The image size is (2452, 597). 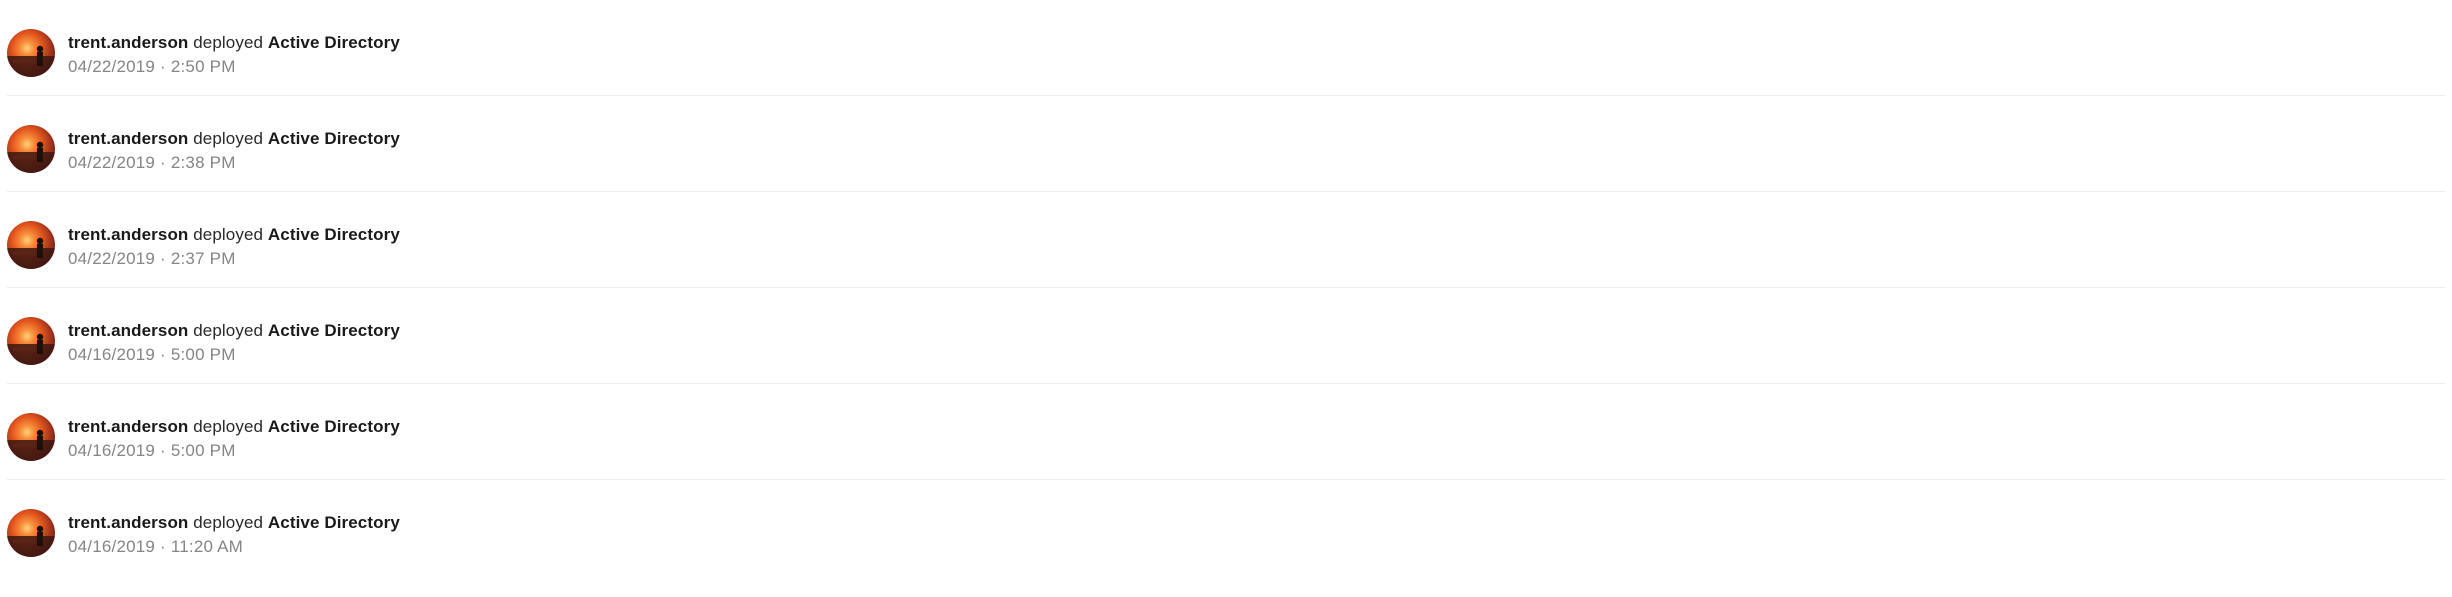 What do you see at coordinates (203, 162) in the screenshot?
I see `entry-time: 2:38 PM` at bounding box center [203, 162].